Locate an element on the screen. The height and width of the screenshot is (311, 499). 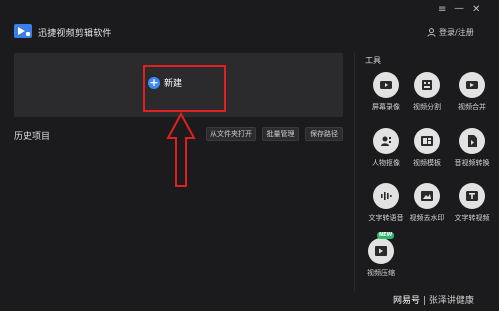
remove-watermark-icon is located at coordinates (427, 196).